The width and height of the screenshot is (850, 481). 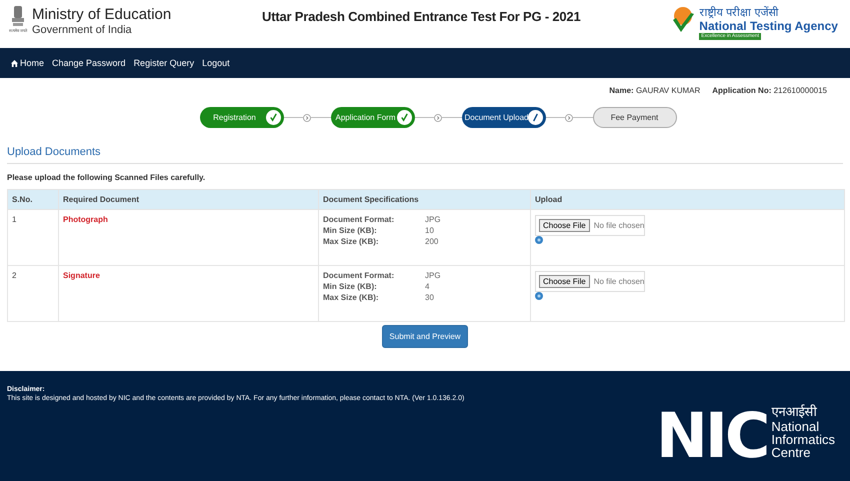 What do you see at coordinates (216, 63) in the screenshot?
I see `nav-link: Logout` at bounding box center [216, 63].